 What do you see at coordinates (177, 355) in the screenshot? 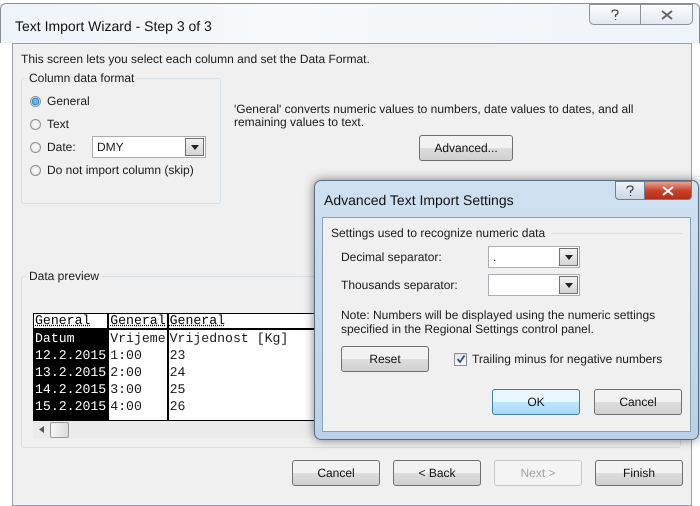
I see `table-cell-text: 23` at bounding box center [177, 355].